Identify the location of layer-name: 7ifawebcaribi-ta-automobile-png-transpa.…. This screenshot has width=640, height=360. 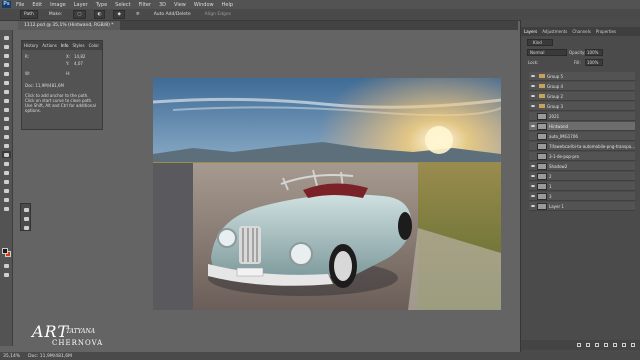
(592, 146).